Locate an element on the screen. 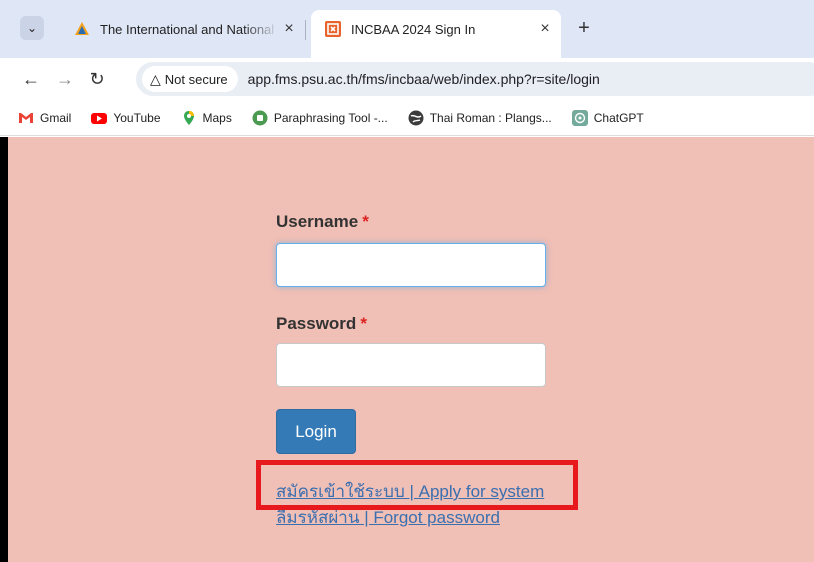  back-button: ← is located at coordinates (31, 79).